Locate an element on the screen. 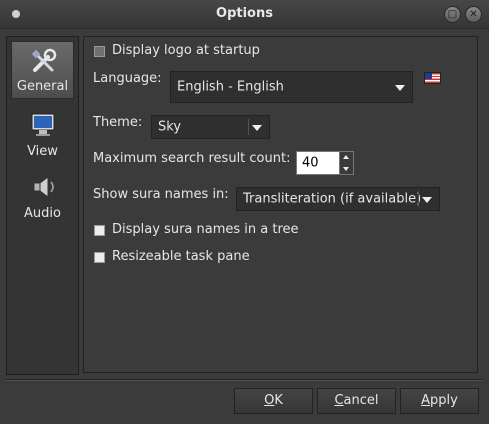 This screenshot has height=424, width=489. us-flag-icon is located at coordinates (432, 78).